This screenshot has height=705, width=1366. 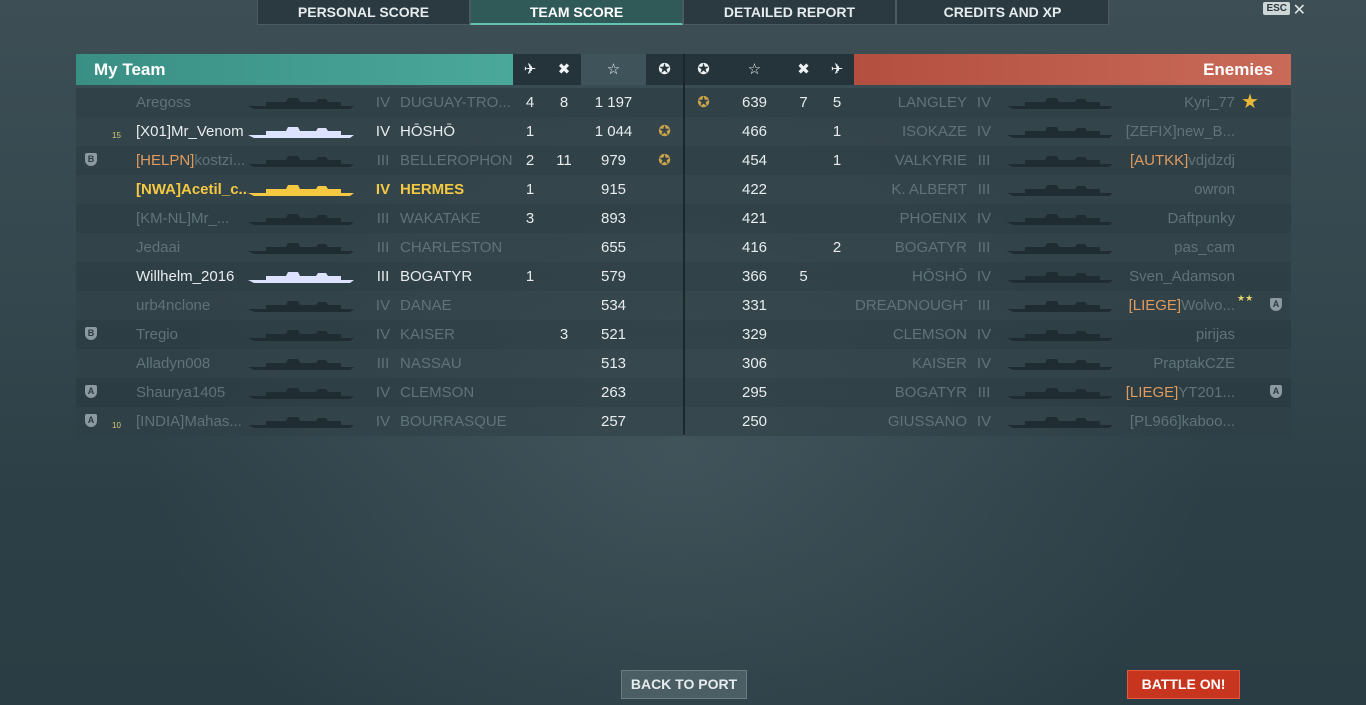 I want to click on table-row: 15 [X01]Mr_Venom IV HŌSHŌ 1 1 044 ✪, so click(x=379, y=131).